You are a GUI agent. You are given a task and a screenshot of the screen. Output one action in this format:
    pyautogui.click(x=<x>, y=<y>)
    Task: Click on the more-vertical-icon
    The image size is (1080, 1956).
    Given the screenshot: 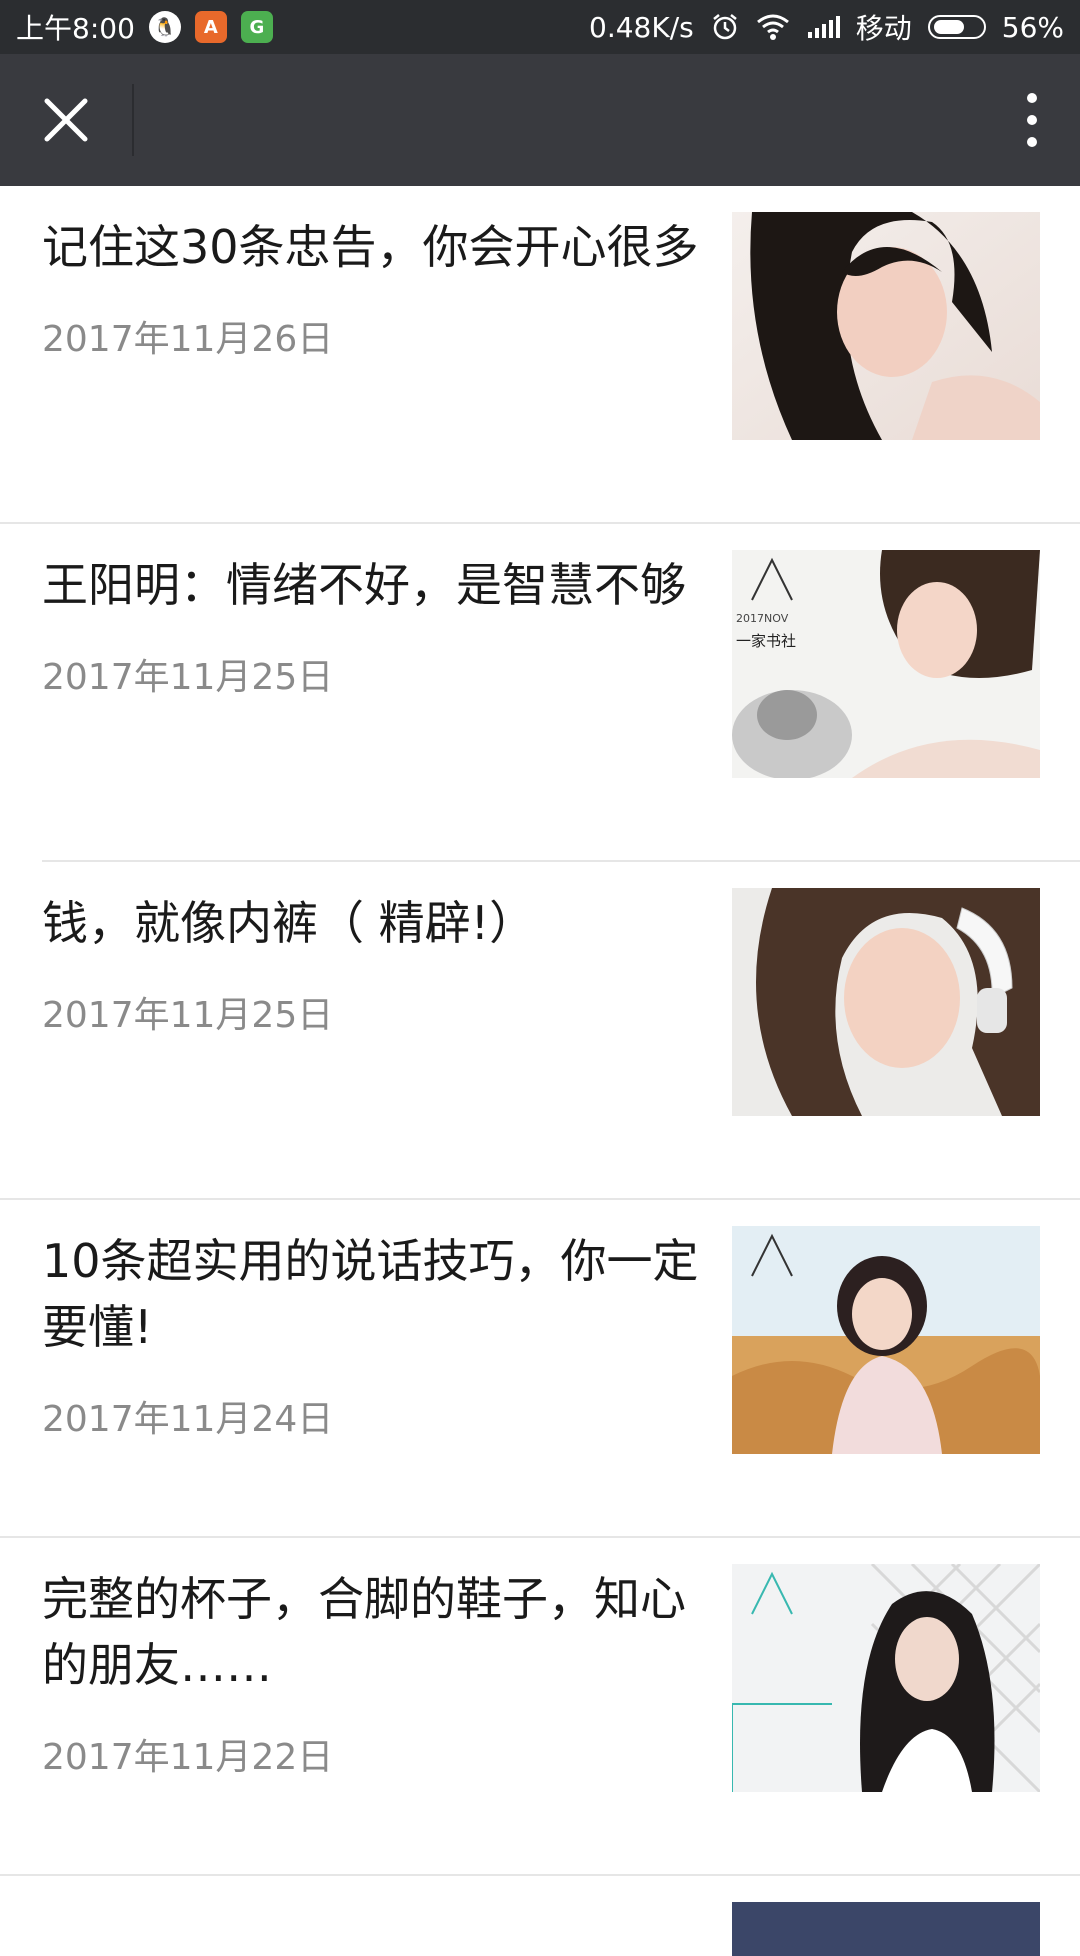 What is the action you would take?
    pyautogui.click(x=1032, y=120)
    